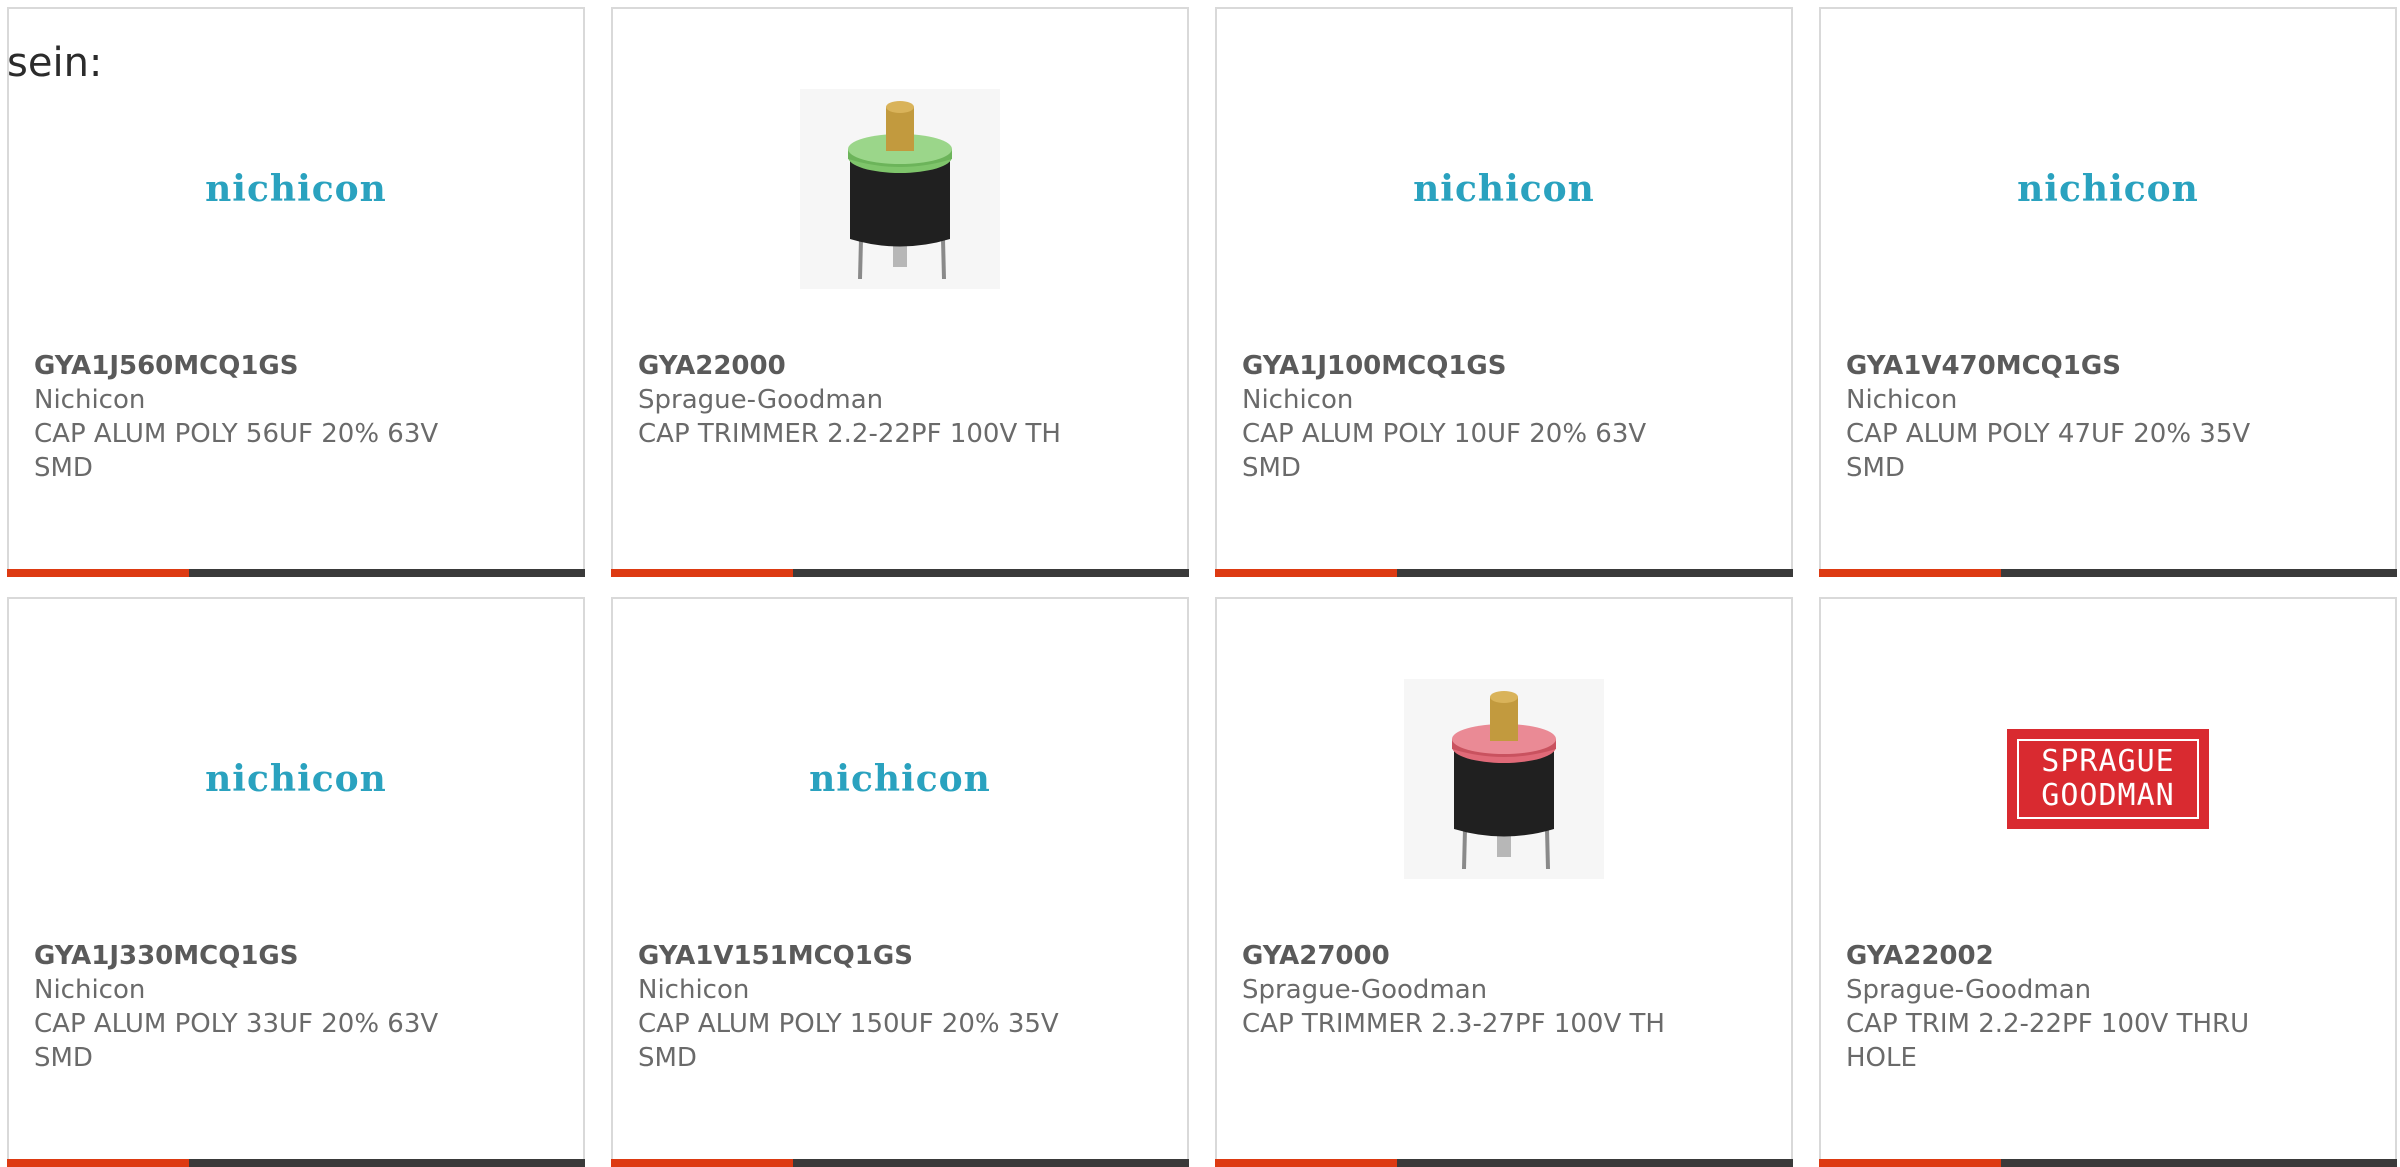 This screenshot has width=2400, height=1167. I want to click on description: CAP ALUM POLY 56UF 20% 63V SMD, so click(236, 451).